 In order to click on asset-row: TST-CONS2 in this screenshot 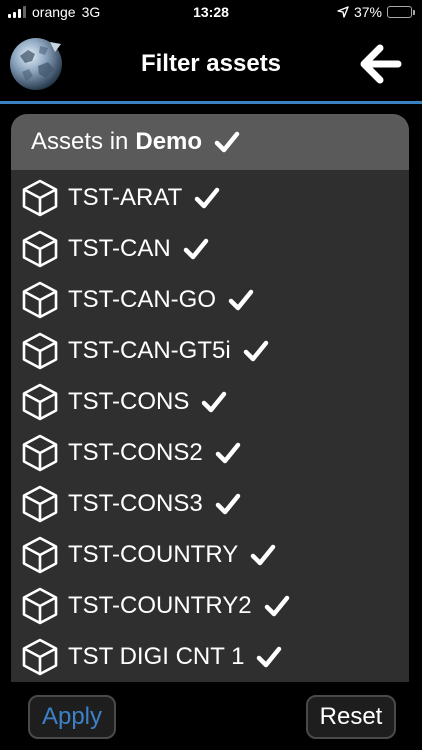, I will do `click(210, 452)`.